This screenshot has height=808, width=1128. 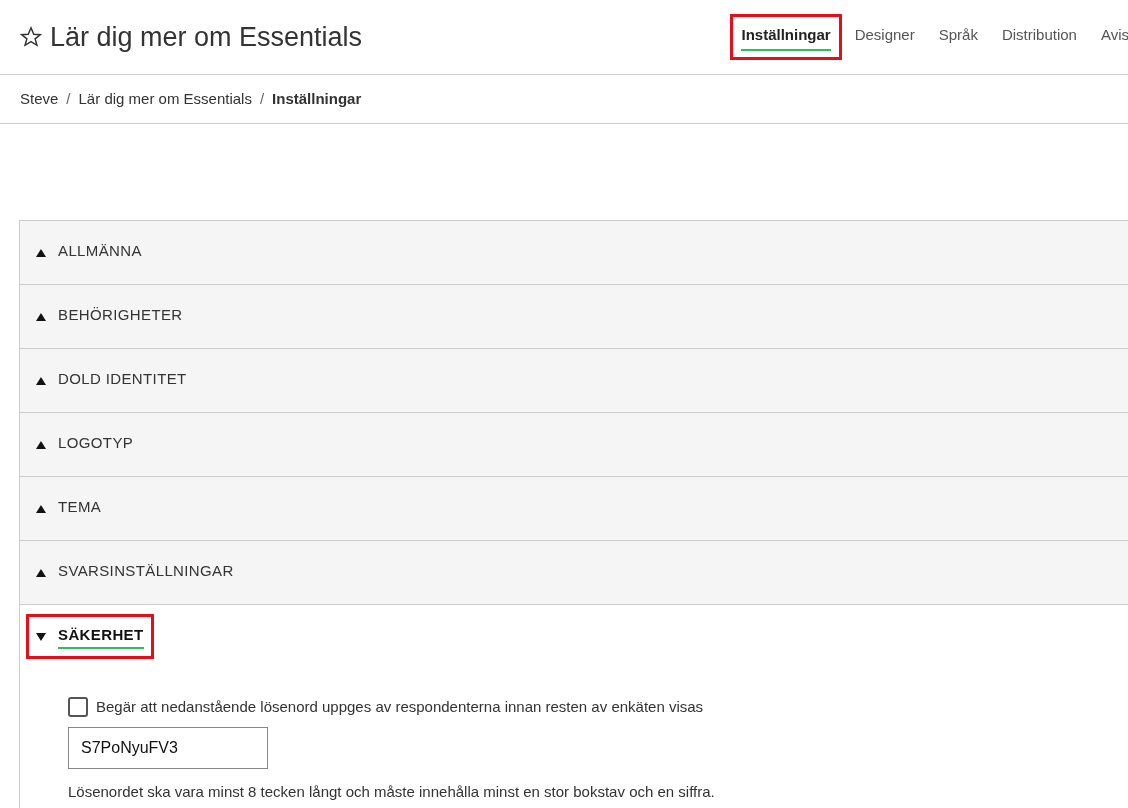 I want to click on nav-tab: Designer, so click(x=884, y=37).